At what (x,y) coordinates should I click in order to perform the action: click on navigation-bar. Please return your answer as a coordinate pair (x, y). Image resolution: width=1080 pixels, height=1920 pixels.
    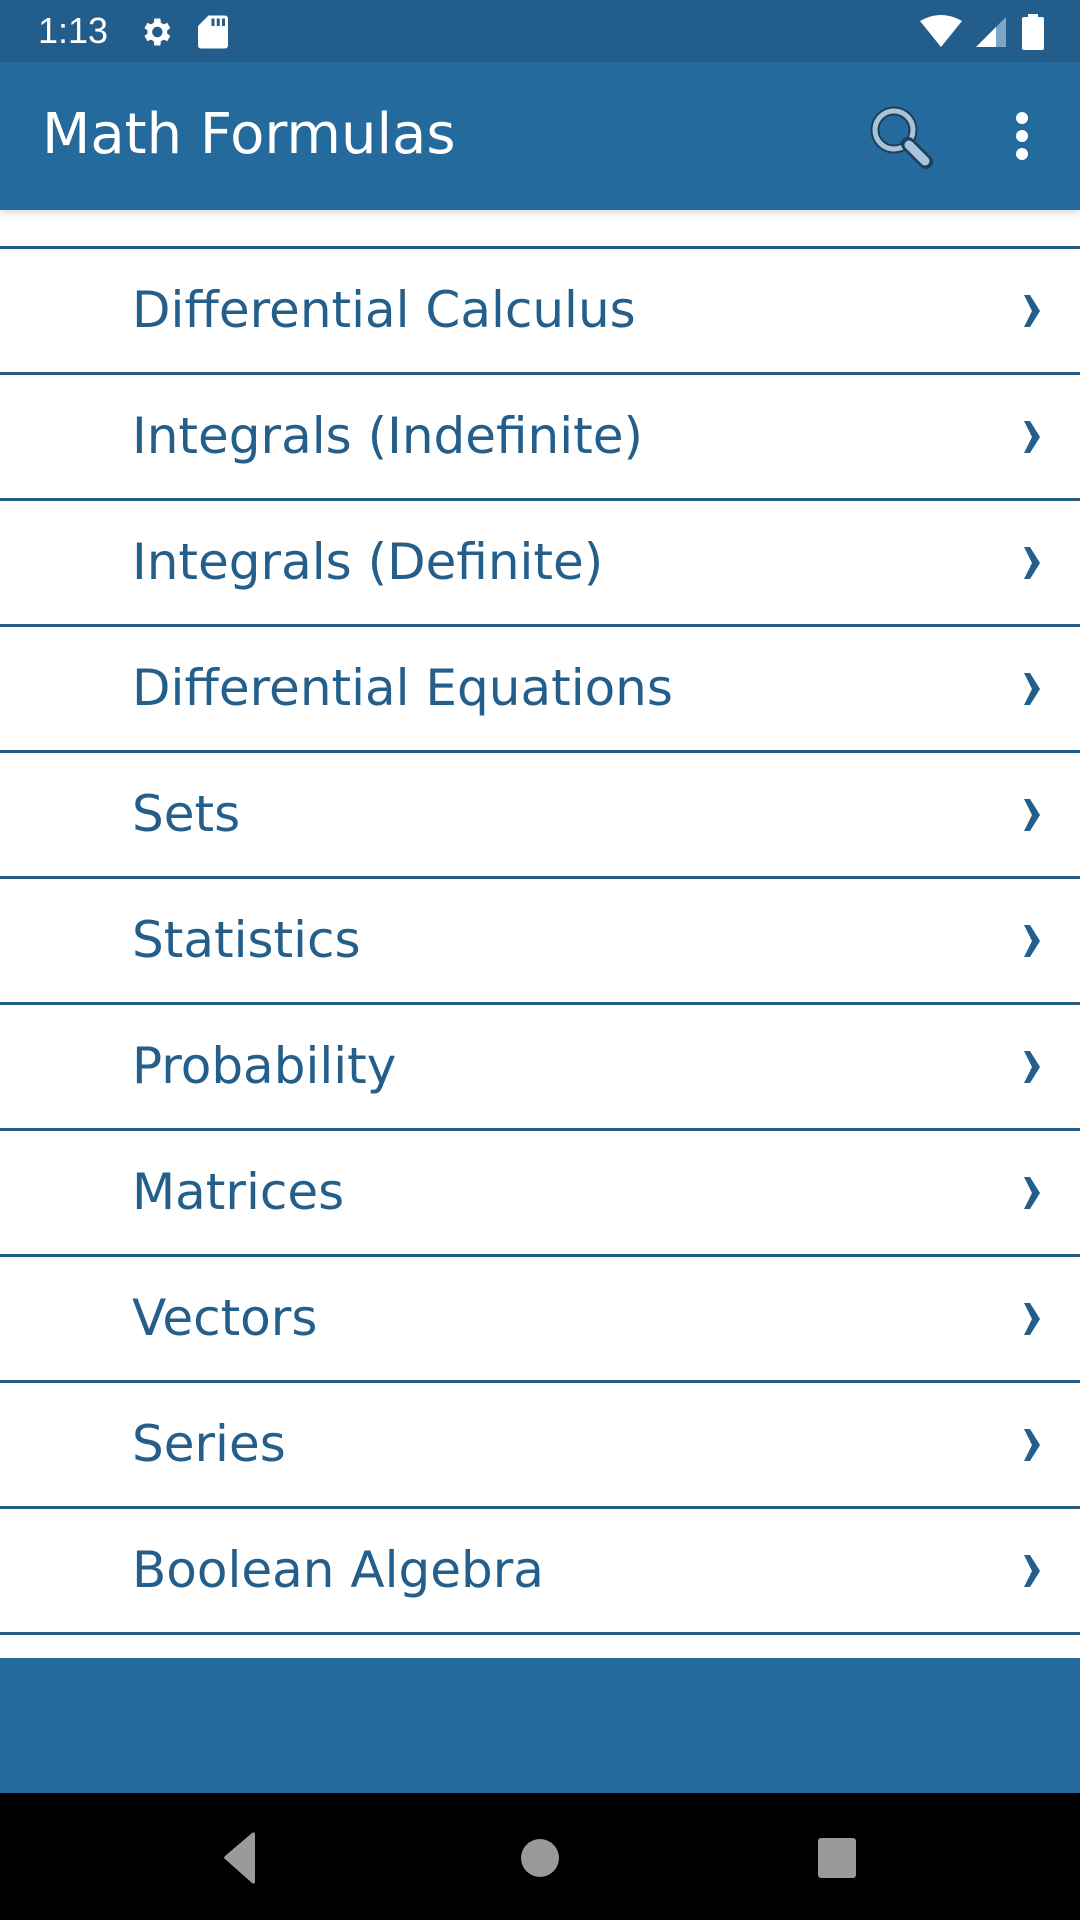
    Looking at the image, I should click on (540, 1856).